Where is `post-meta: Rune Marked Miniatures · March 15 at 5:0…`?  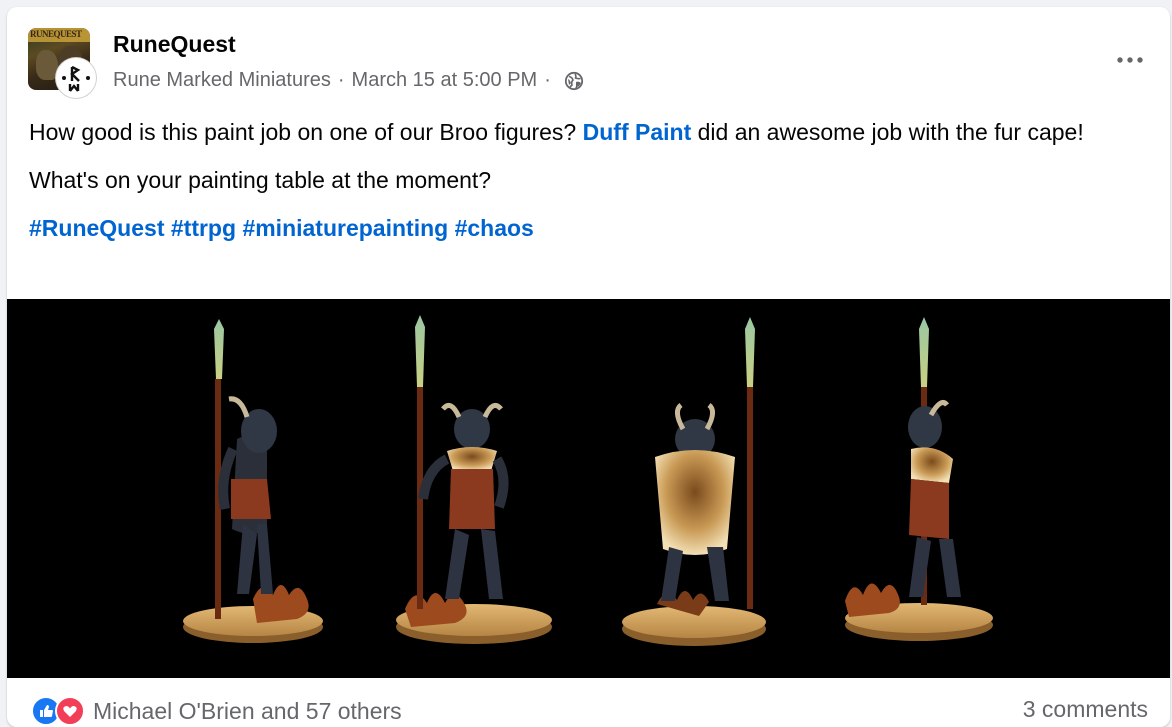
post-meta: Rune Marked Miniatures · March 15 at 5:0… is located at coordinates (348, 80).